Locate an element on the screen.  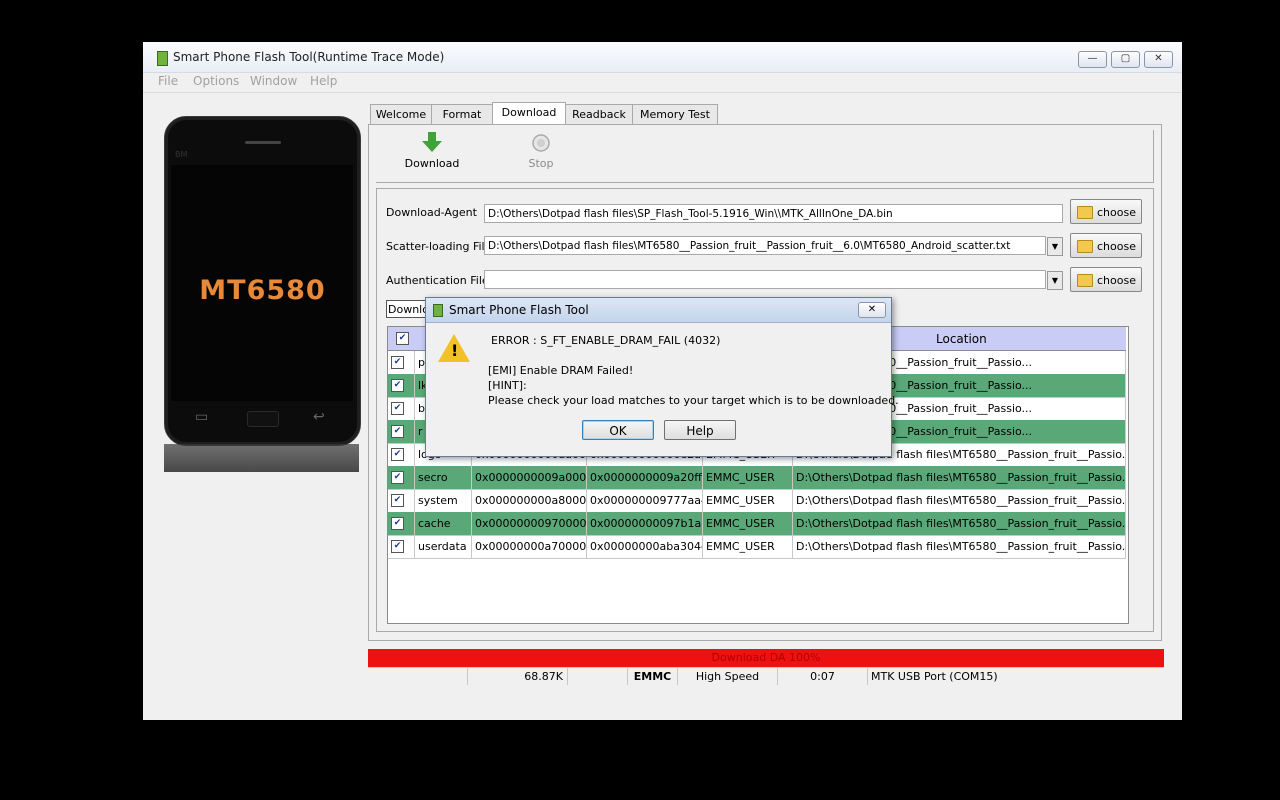
download-mode-select: Download Only is located at coordinates (406, 309).